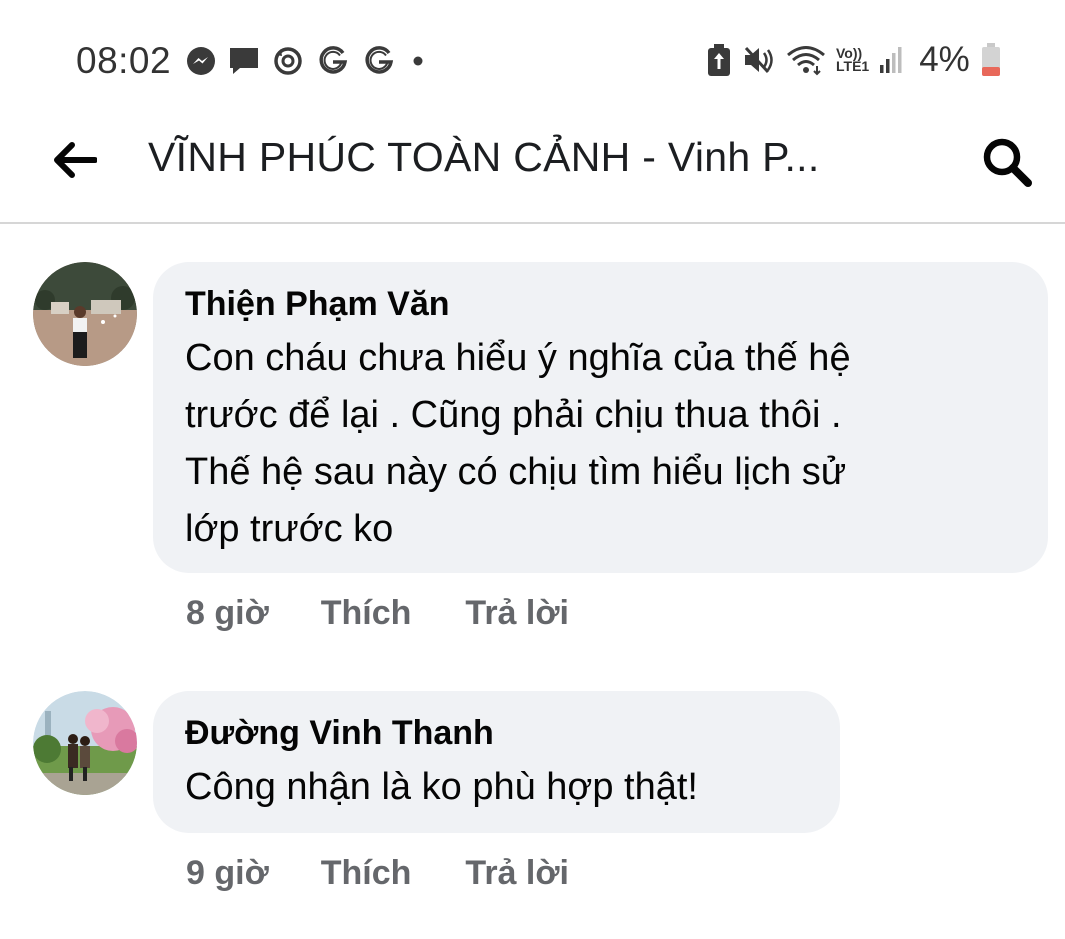 The width and height of the screenshot is (1065, 939). Describe the element at coordinates (307, 61) in the screenshot. I see `notification-icons` at that location.